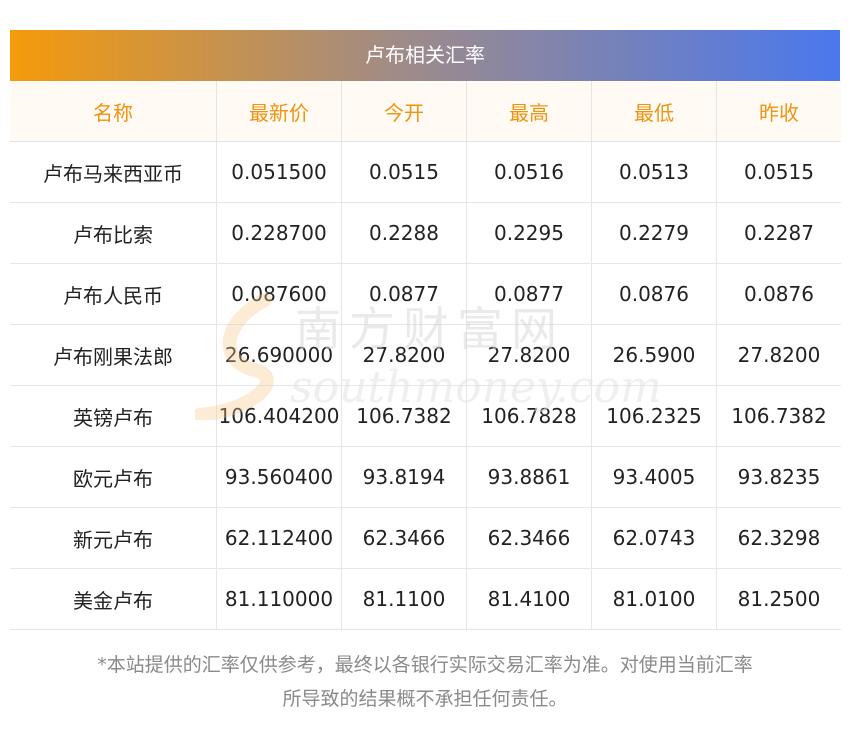 The width and height of the screenshot is (850, 733). Describe the element at coordinates (279, 416) in the screenshot. I see `cell-latest: 106.404200` at that location.